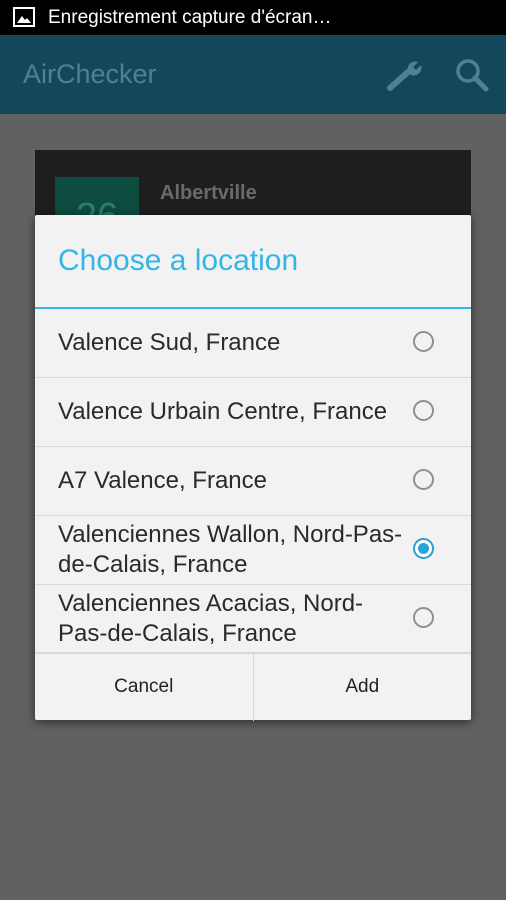  Describe the element at coordinates (208, 193) in the screenshot. I see `city-name: Albertville` at that location.